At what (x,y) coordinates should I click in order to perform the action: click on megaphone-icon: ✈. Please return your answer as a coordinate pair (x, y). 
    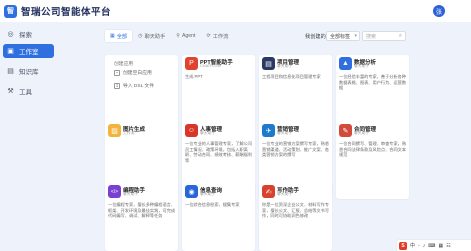
    Looking at the image, I should click on (268, 130).